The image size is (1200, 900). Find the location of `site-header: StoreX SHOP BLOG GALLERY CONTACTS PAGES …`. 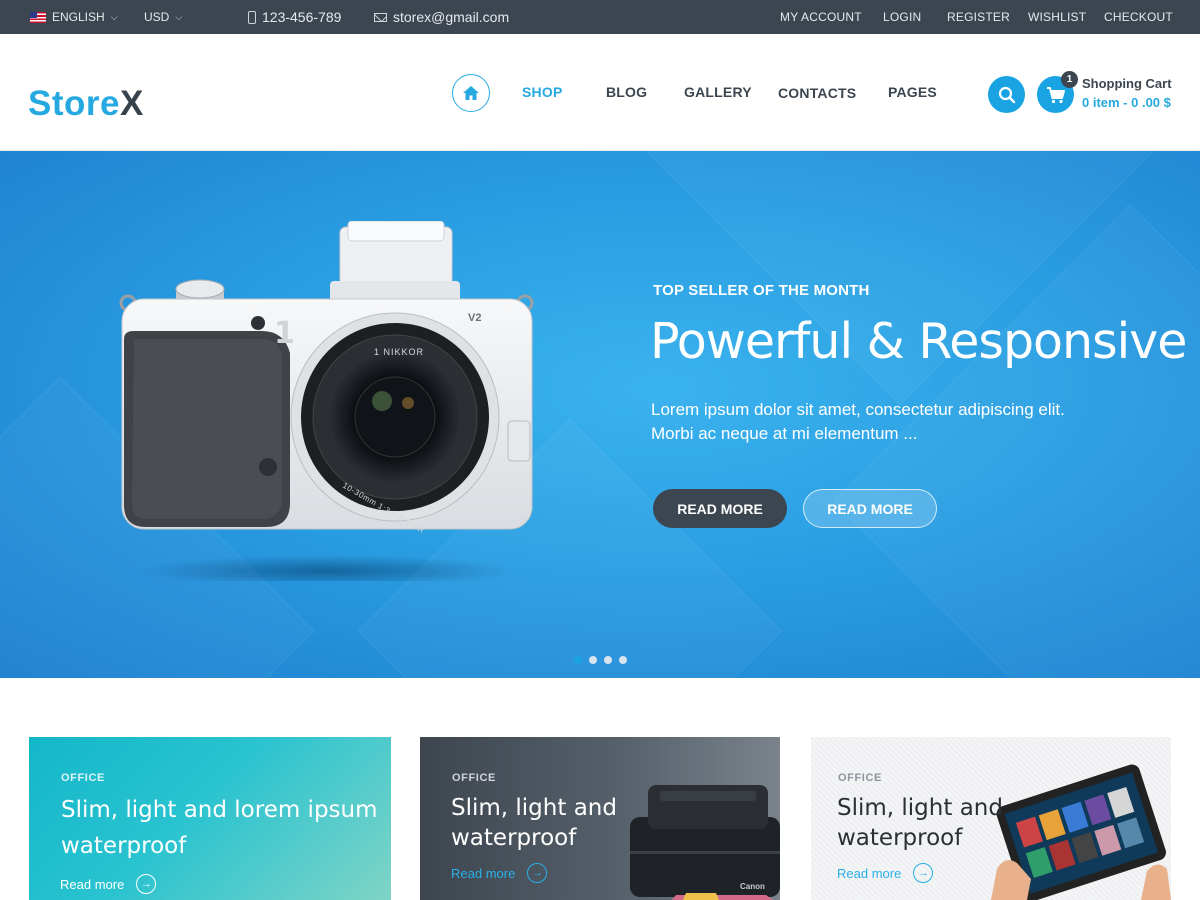

site-header: StoreX SHOP BLOG GALLERY CONTACTS PAGES … is located at coordinates (600, 92).